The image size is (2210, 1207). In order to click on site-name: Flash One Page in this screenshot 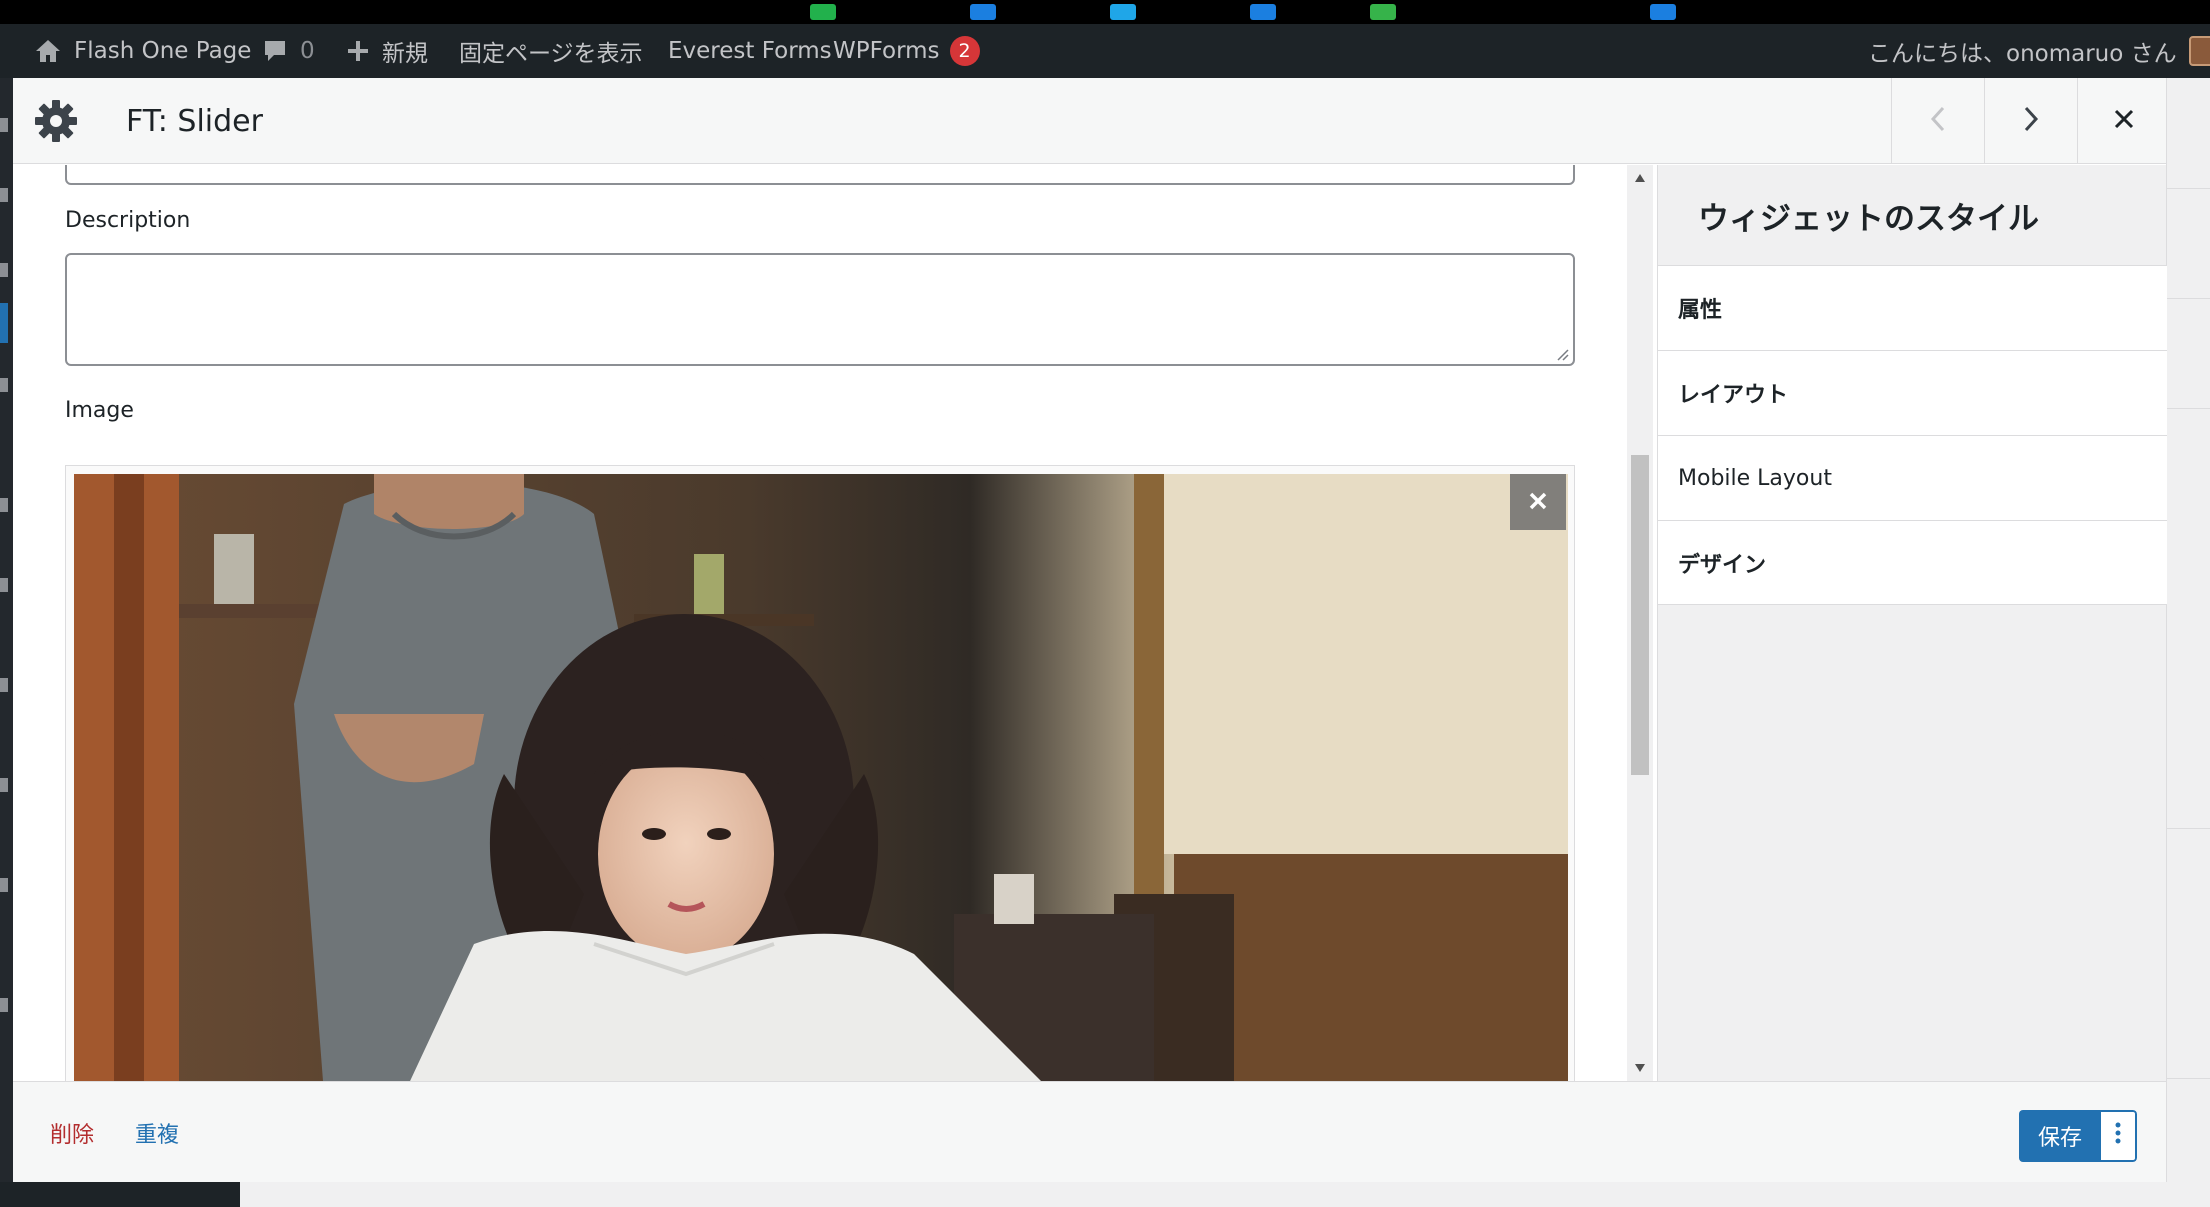, I will do `click(163, 51)`.